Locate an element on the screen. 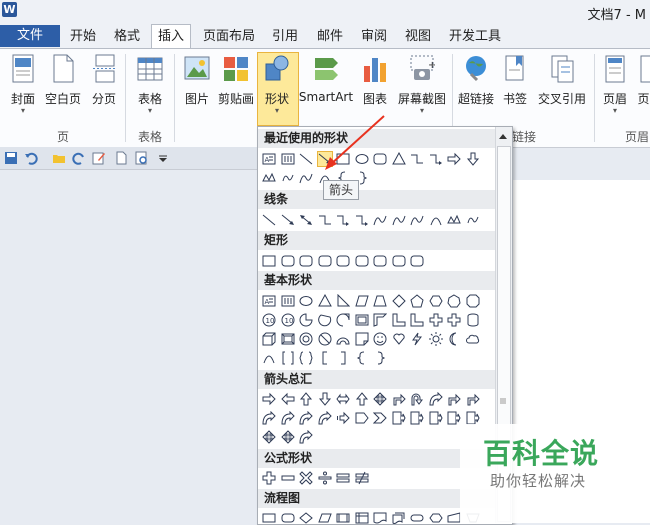 The height and width of the screenshot is (525, 650). minus-shape-icon is located at coordinates (288, 478).